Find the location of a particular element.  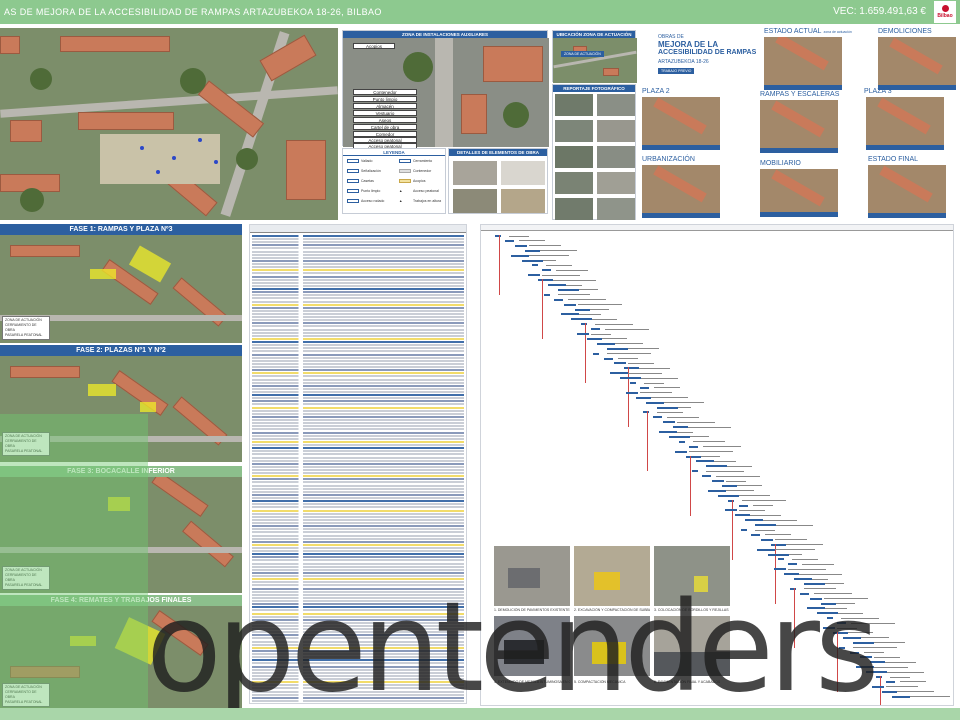

location-tag: ZONA DE ACTUACIÓN is located at coordinates (582, 54).